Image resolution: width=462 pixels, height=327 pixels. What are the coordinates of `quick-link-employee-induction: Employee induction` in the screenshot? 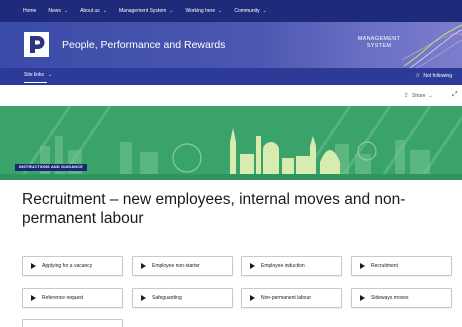 It's located at (291, 266).